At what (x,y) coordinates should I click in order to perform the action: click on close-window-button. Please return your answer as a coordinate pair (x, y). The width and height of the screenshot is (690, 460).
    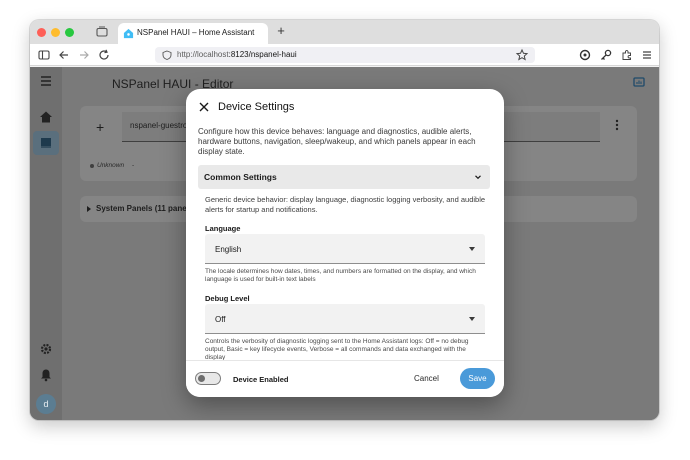
    Looking at the image, I should click on (41, 32).